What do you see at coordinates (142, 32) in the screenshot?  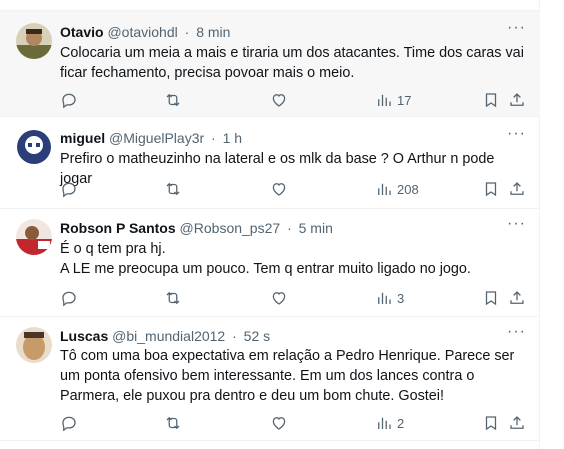 I see `user-handle: @otaviohdl` at bounding box center [142, 32].